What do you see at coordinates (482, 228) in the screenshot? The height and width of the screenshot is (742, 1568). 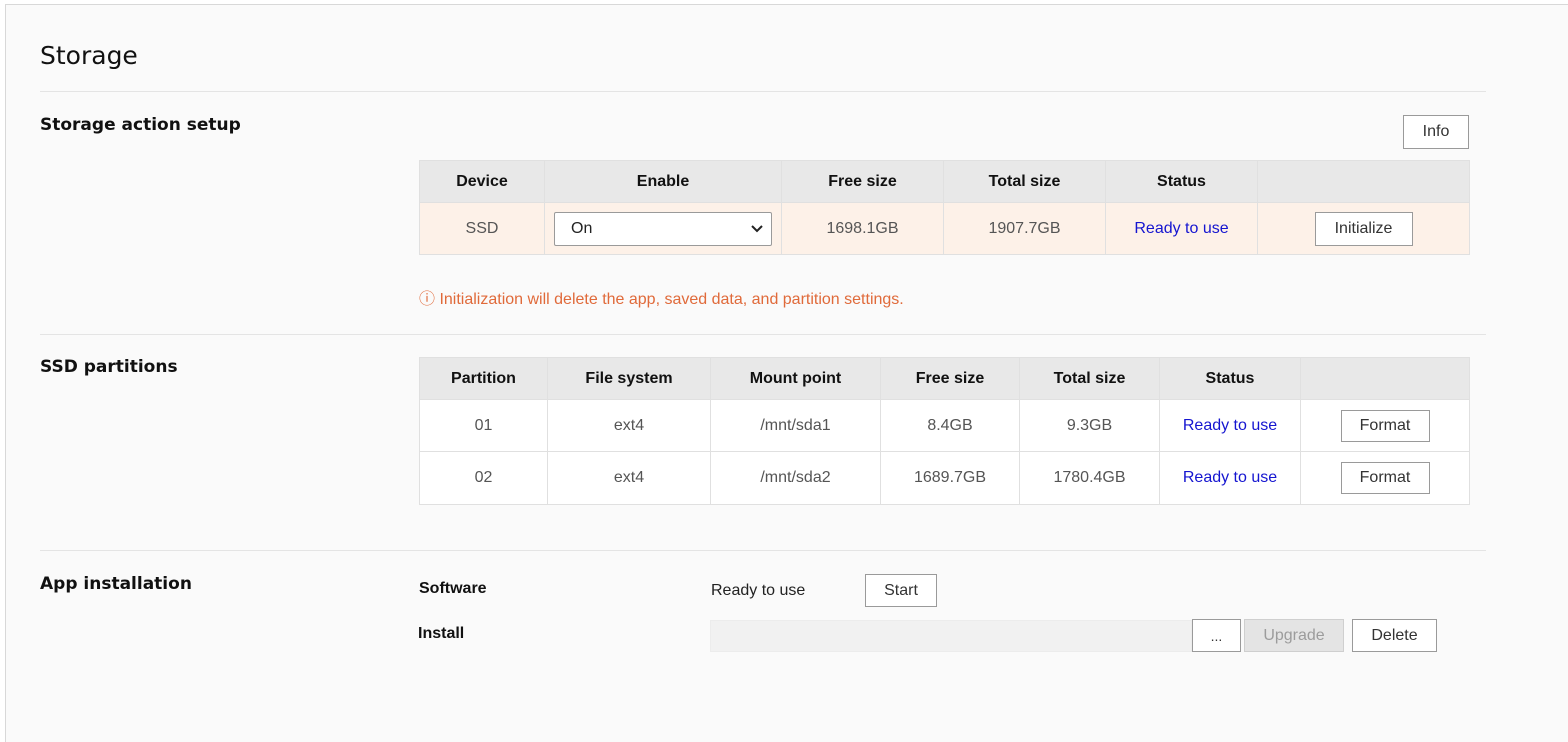 I see `device-cell: SSD` at bounding box center [482, 228].